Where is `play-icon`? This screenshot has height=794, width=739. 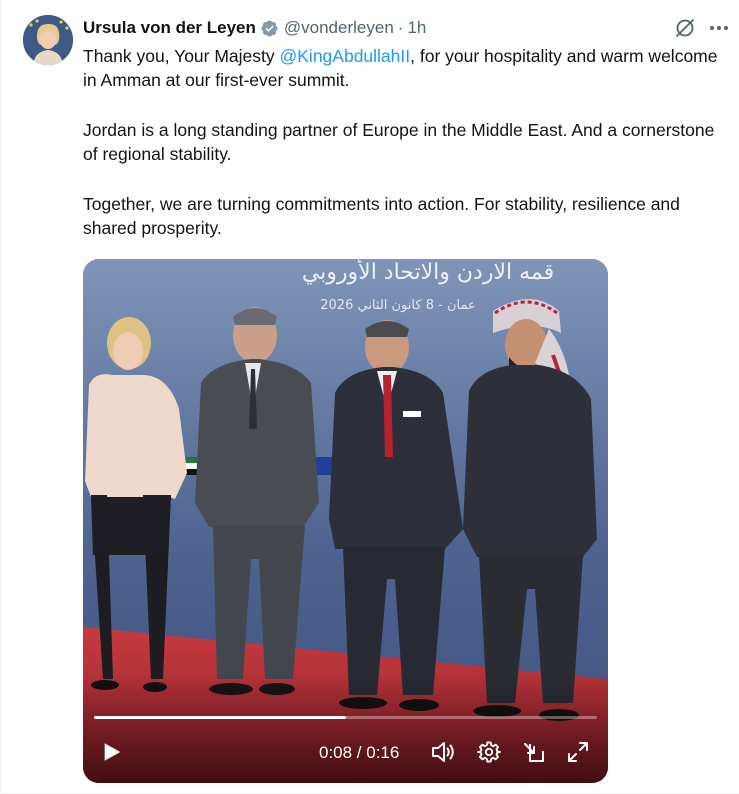
play-icon is located at coordinates (112, 752).